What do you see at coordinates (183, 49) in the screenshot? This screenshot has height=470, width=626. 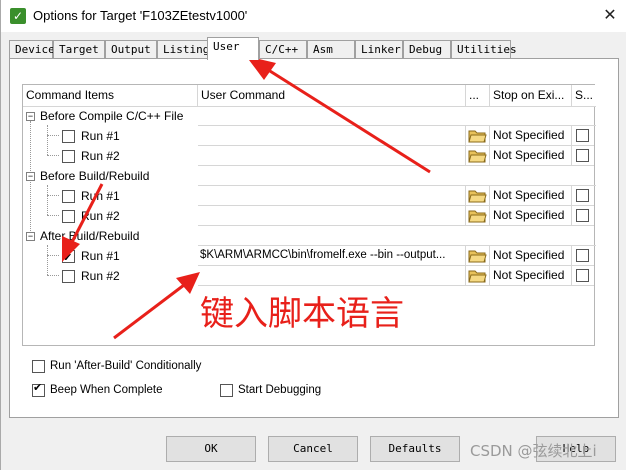 I see `tab-listing: Listing` at bounding box center [183, 49].